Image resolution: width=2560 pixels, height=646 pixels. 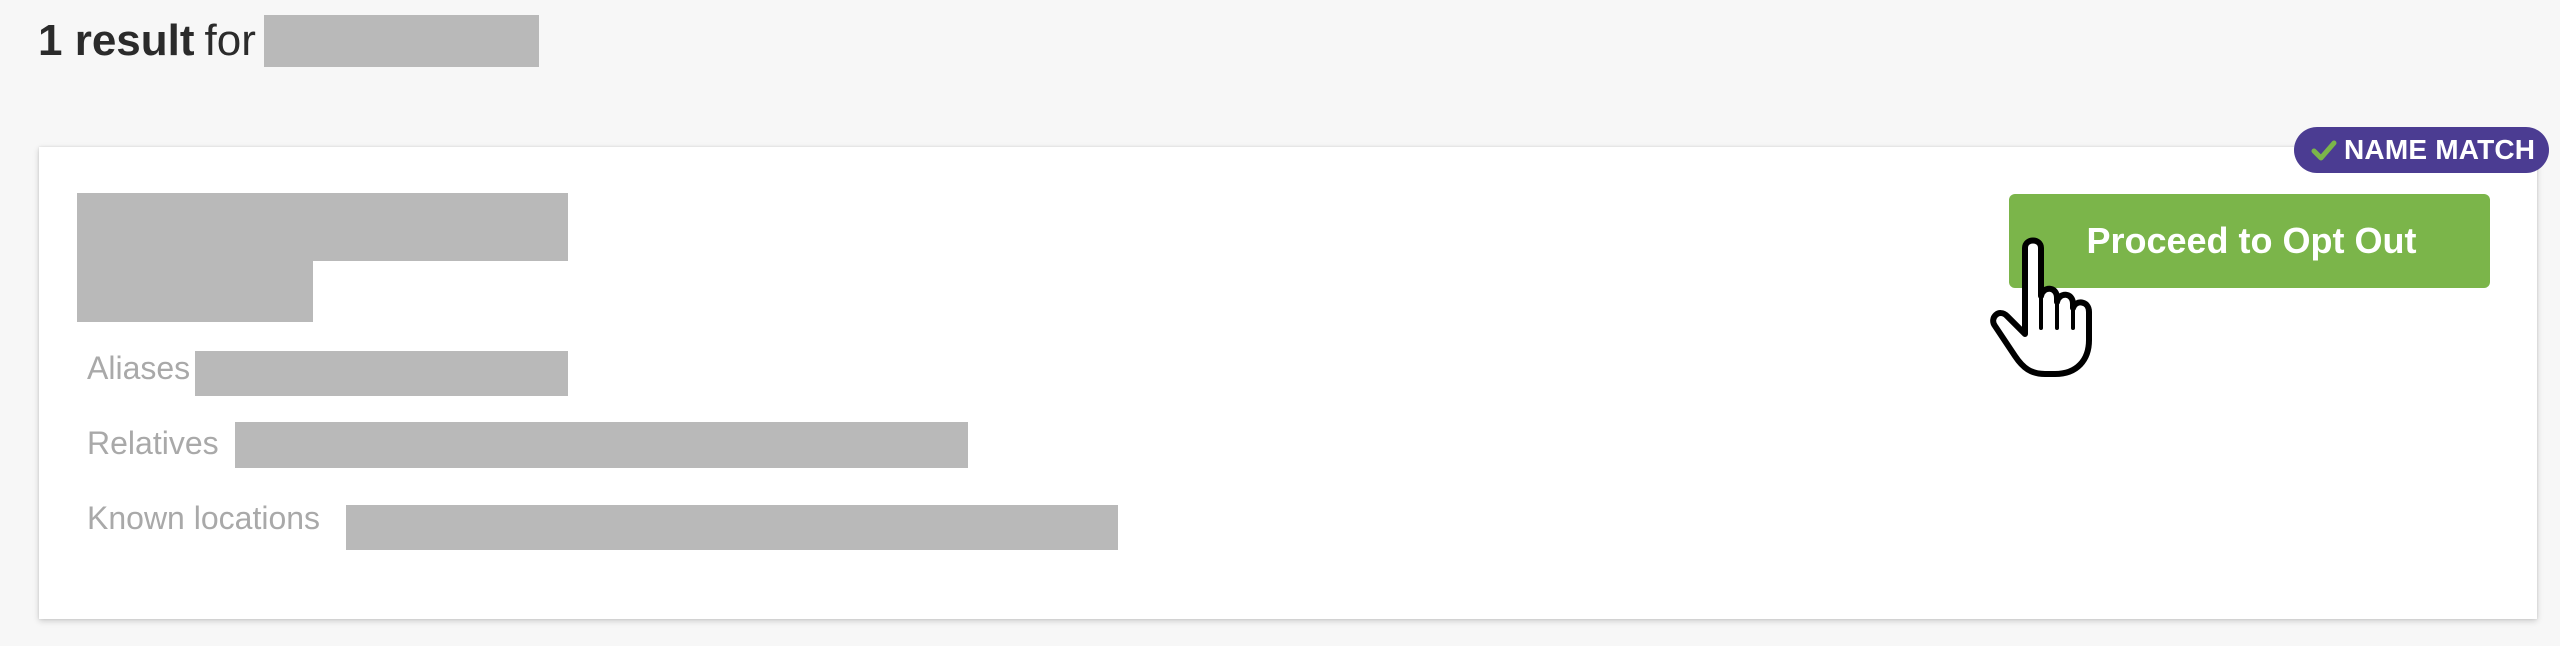 I want to click on redacted-aliases, so click(x=381, y=373).